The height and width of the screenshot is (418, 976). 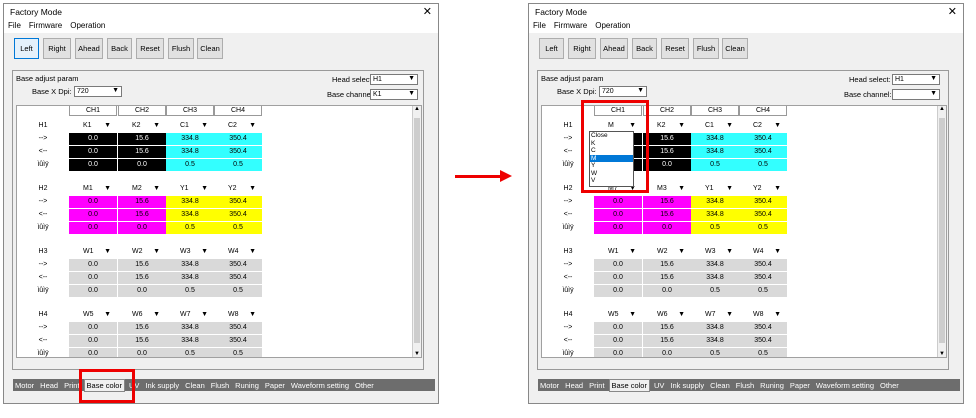 What do you see at coordinates (93, 189) in the screenshot?
I see `channel-select: M1 ▼` at bounding box center [93, 189].